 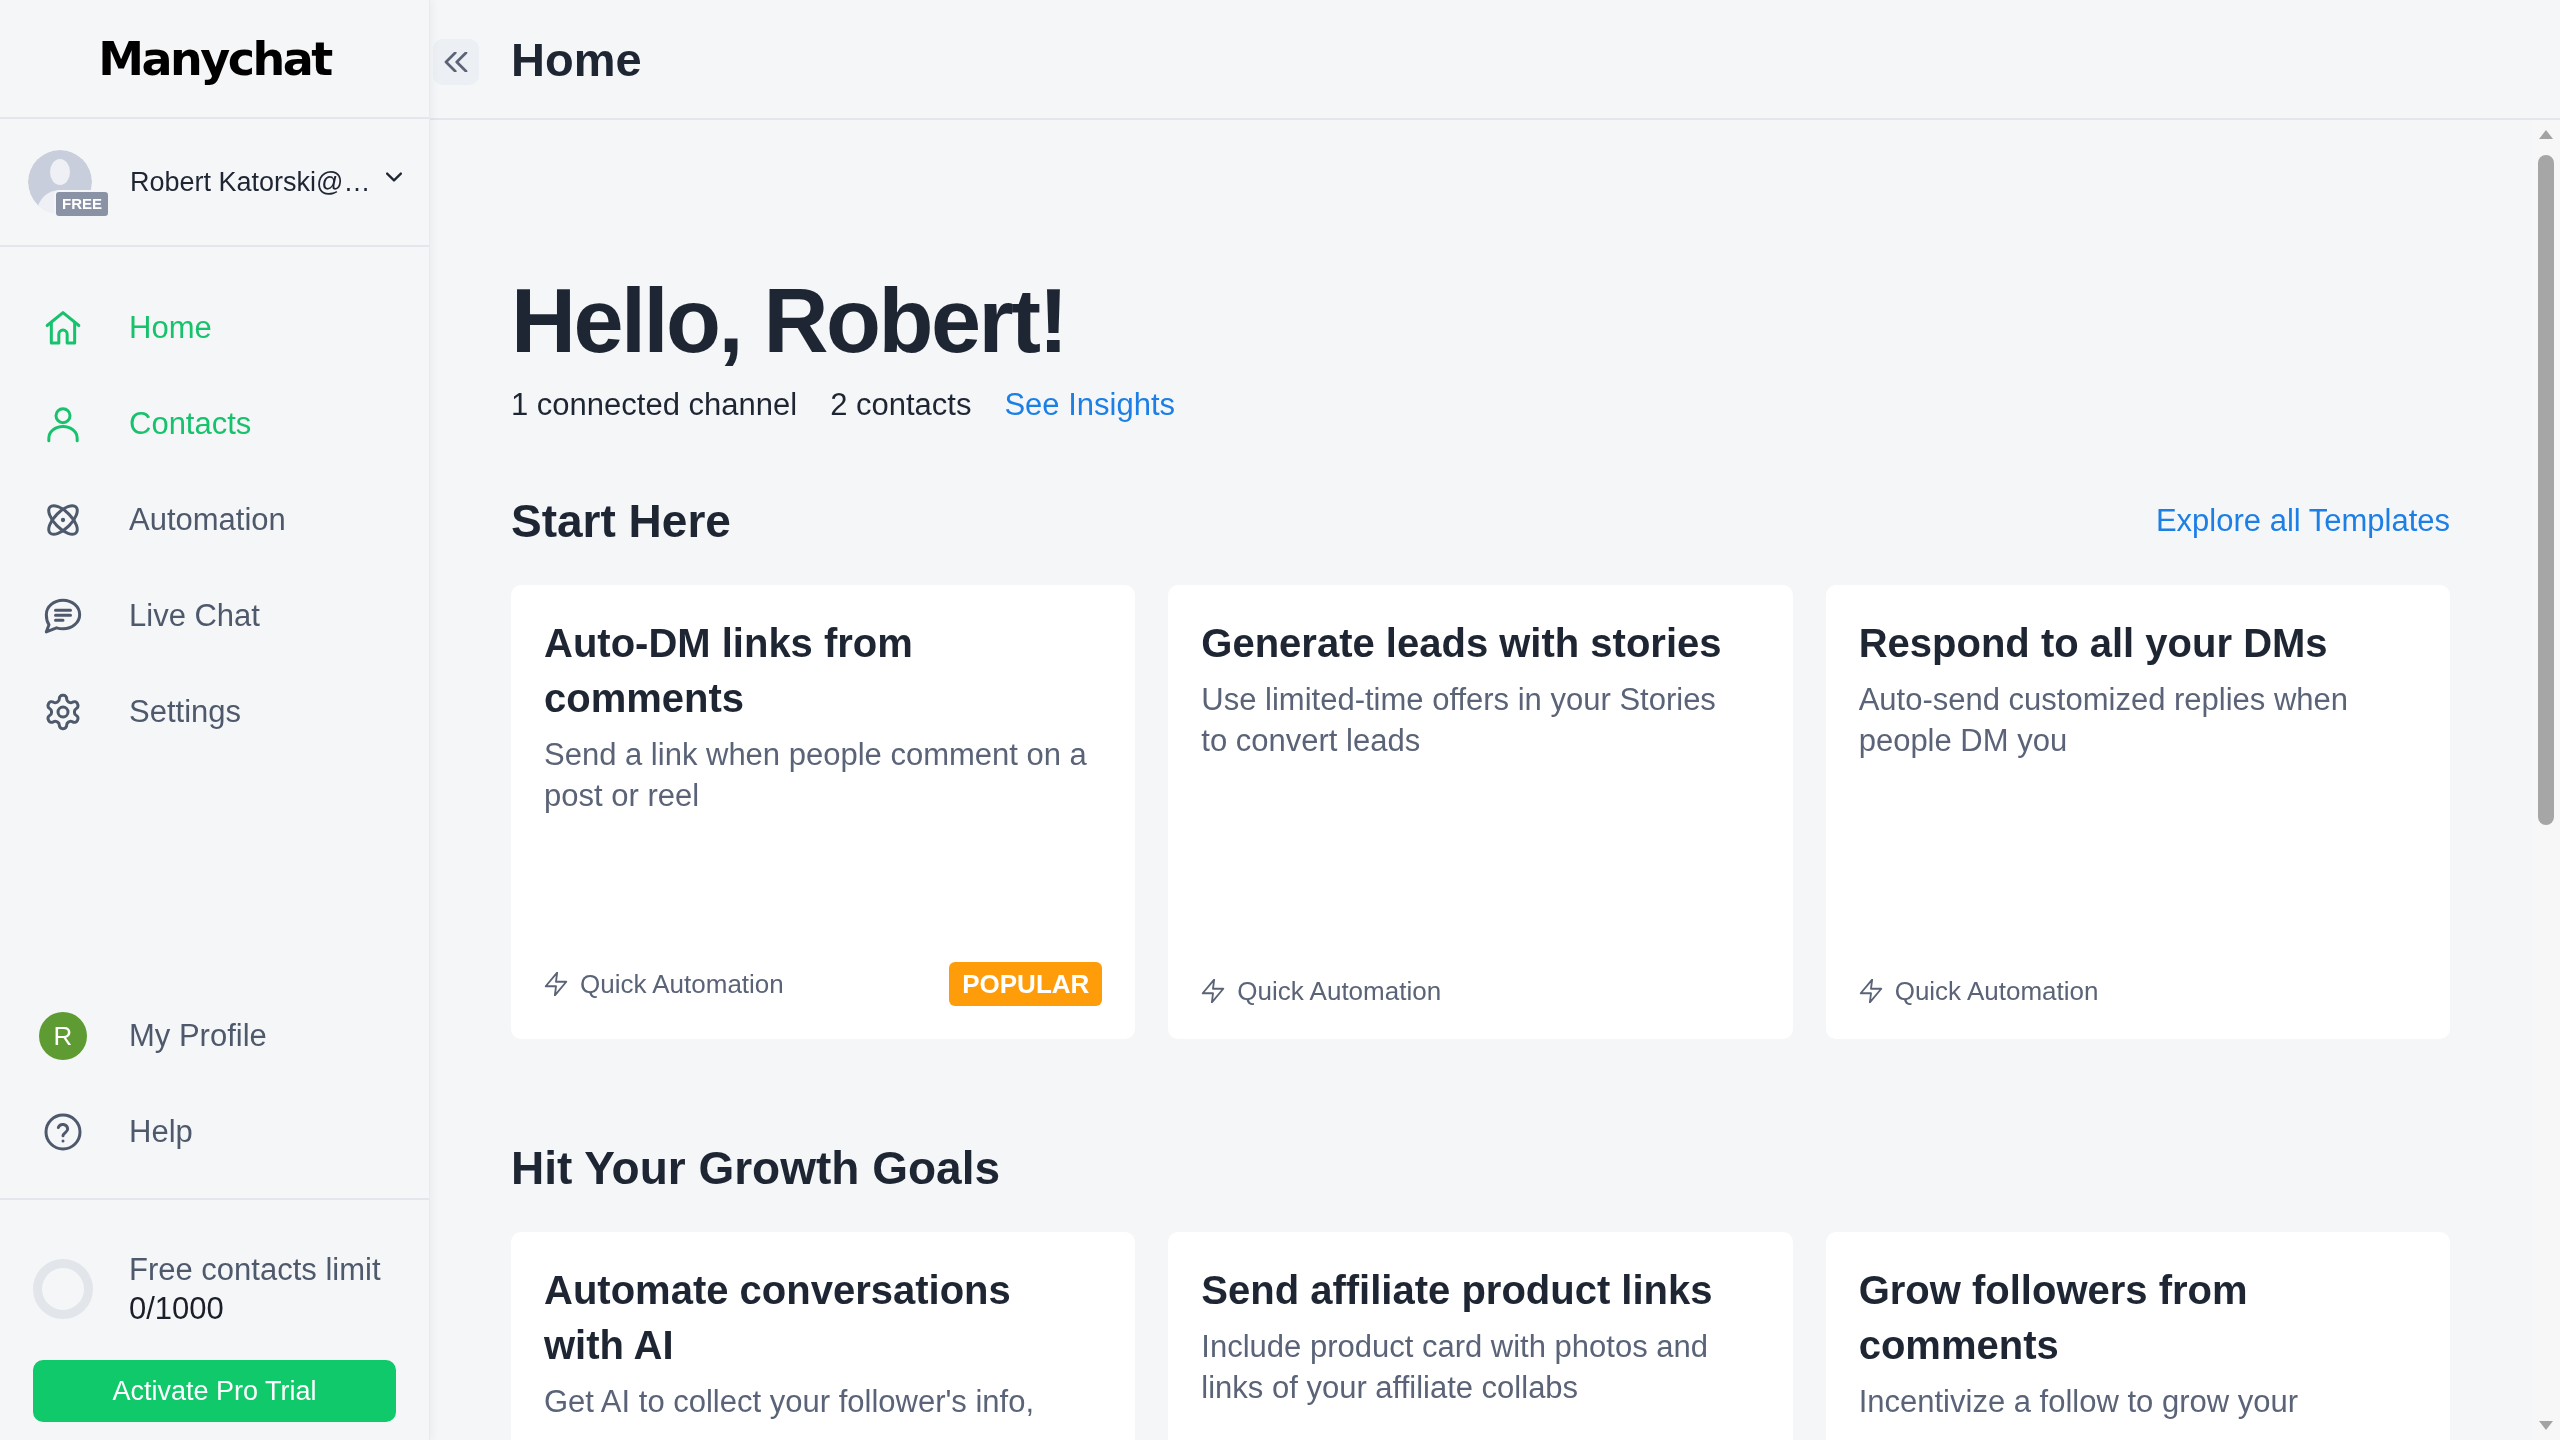 What do you see at coordinates (1457, 1290) in the screenshot?
I see `card-title: Send affiliate product links` at bounding box center [1457, 1290].